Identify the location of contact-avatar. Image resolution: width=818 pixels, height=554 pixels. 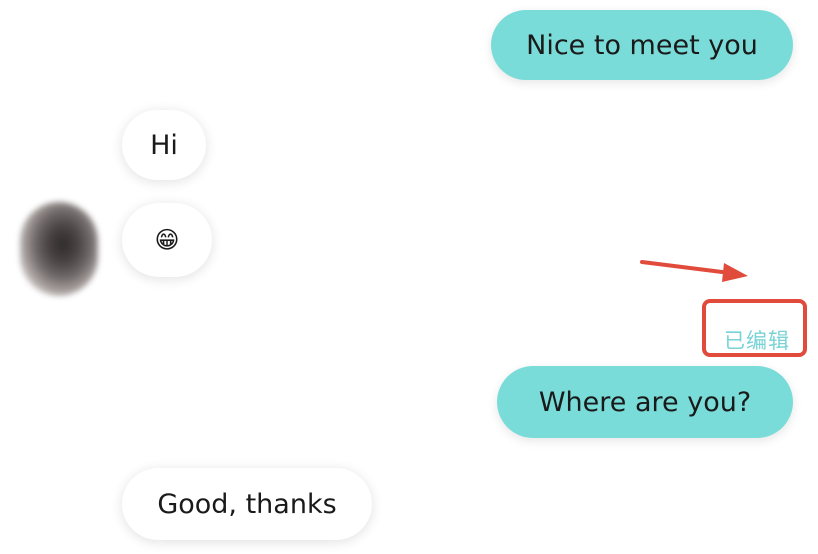
(59, 249).